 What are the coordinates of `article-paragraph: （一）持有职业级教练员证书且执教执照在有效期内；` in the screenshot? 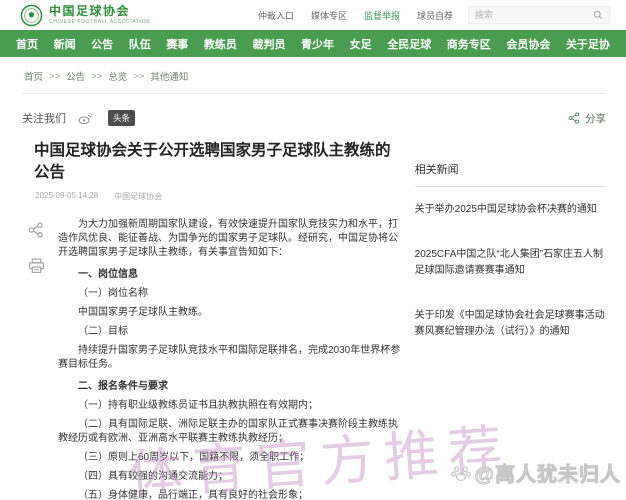 It's located at (198, 406).